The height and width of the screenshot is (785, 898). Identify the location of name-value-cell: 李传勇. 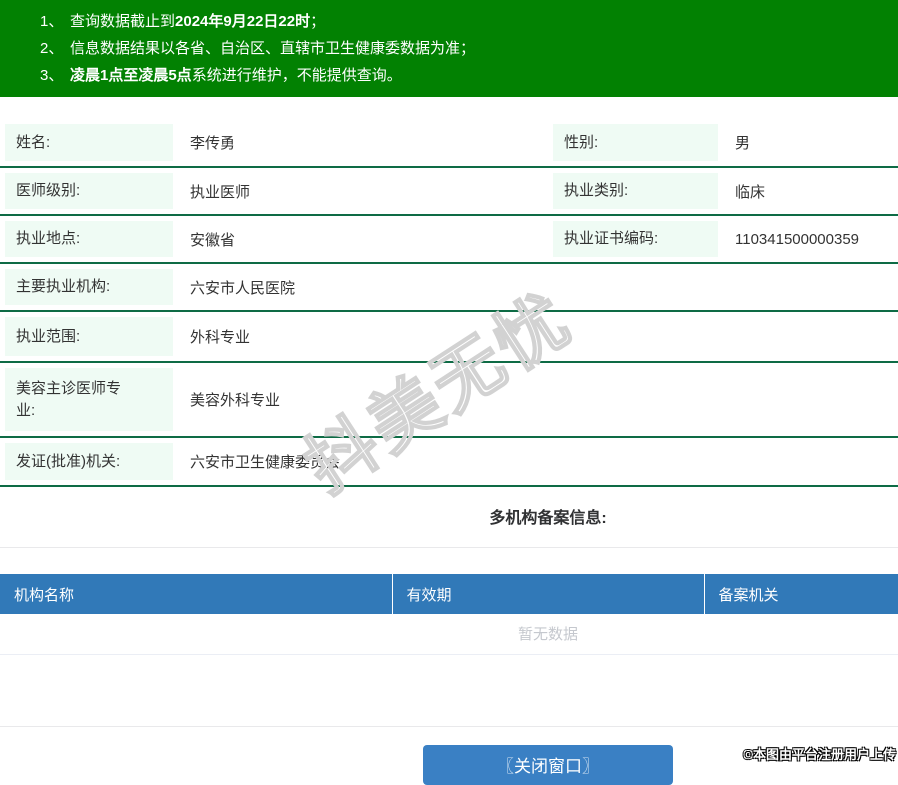
(213, 143).